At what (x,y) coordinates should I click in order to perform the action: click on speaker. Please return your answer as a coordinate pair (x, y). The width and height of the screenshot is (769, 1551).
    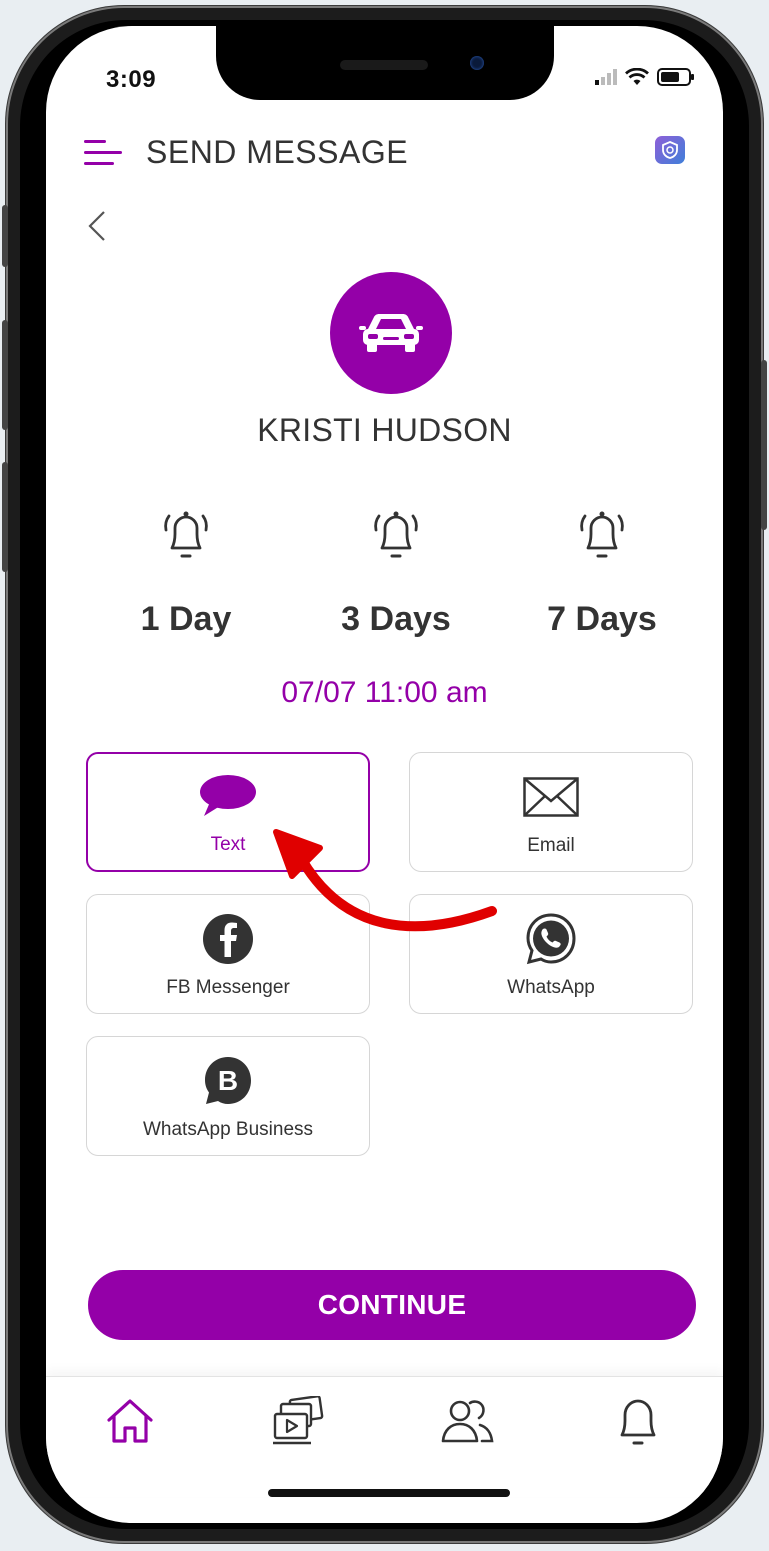
    Looking at the image, I should click on (384, 65).